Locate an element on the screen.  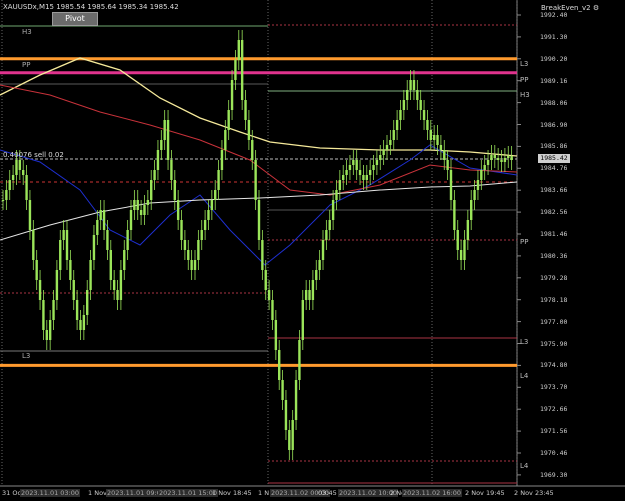
price-axis-label: 1988.06 is located at coordinates (554, 102).